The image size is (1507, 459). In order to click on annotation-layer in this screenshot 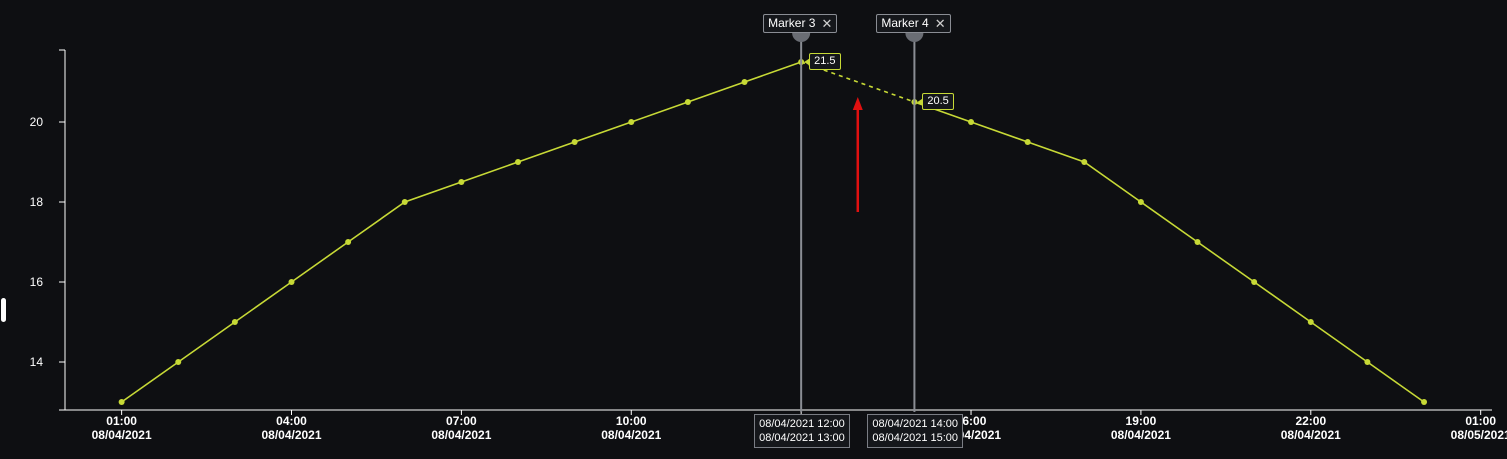, I will do `click(857, 154)`.